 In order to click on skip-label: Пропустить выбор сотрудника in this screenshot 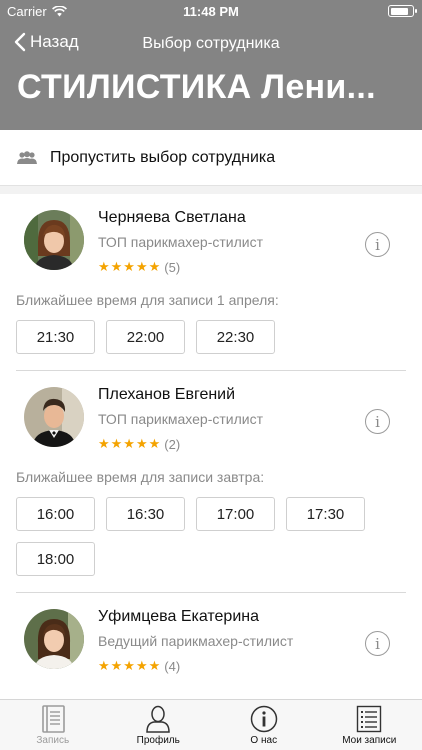, I will do `click(163, 157)`.